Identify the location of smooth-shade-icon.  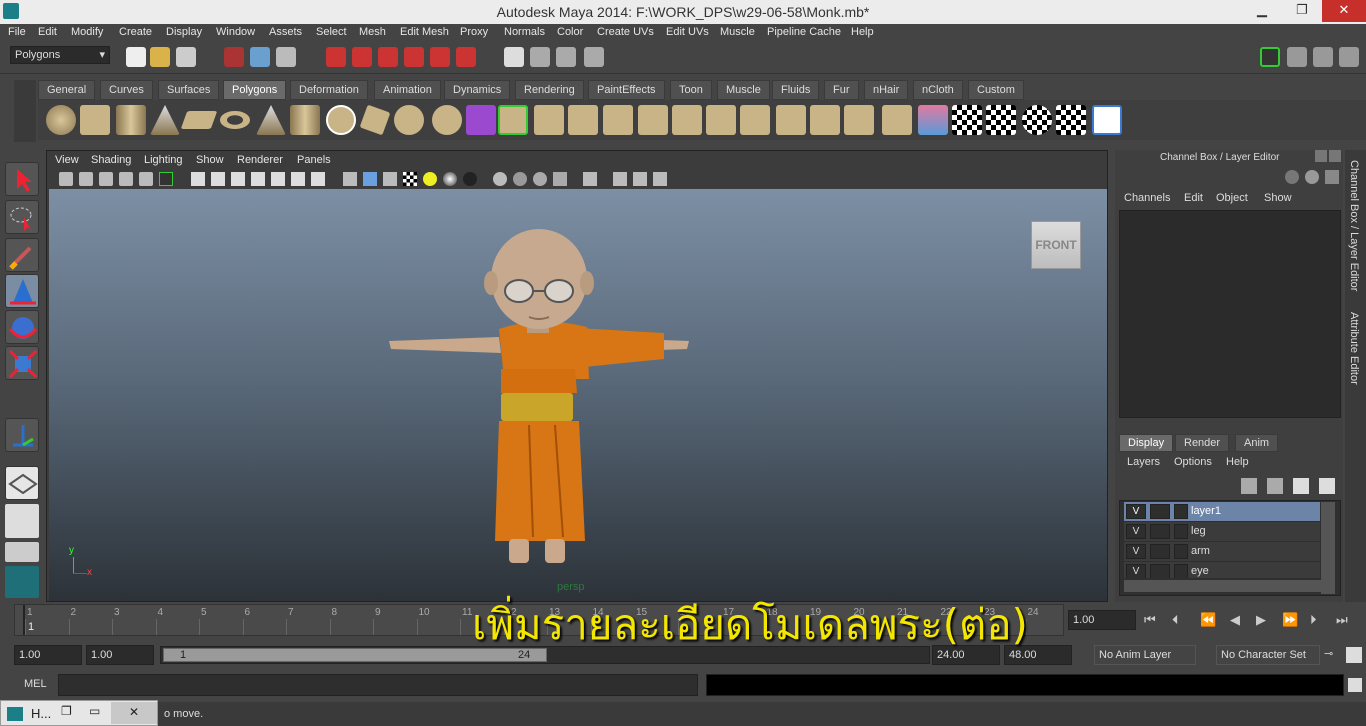
(370, 179).